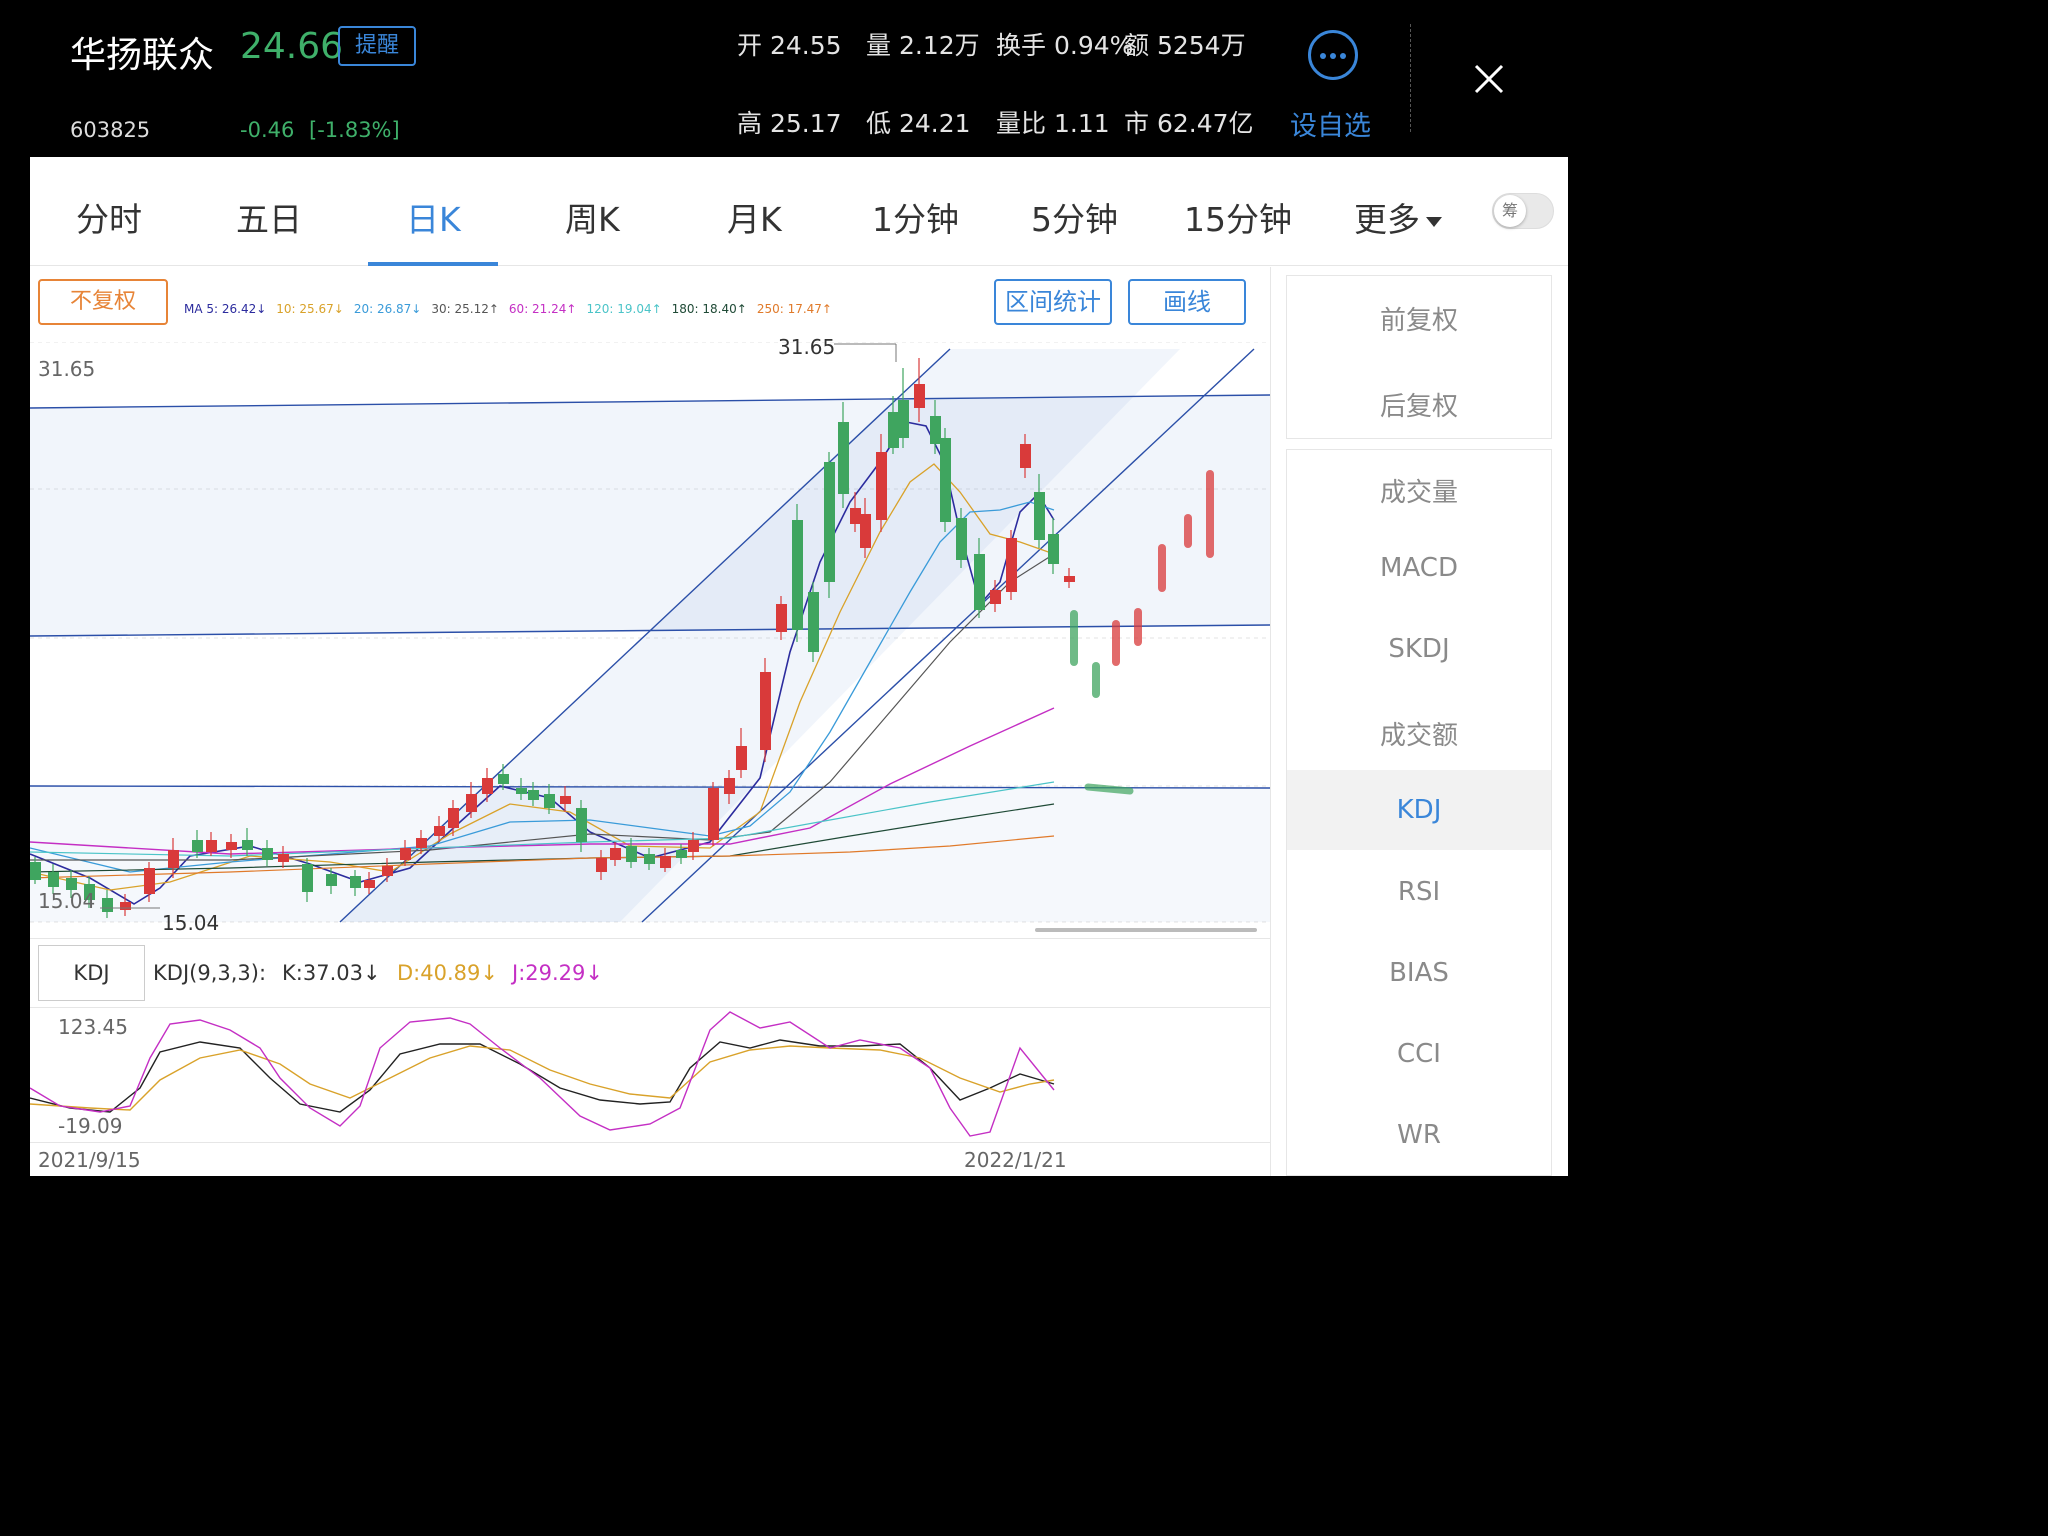 The width and height of the screenshot is (2048, 1536). Describe the element at coordinates (377, 46) in the screenshot. I see `remind-button: 提醒` at that location.